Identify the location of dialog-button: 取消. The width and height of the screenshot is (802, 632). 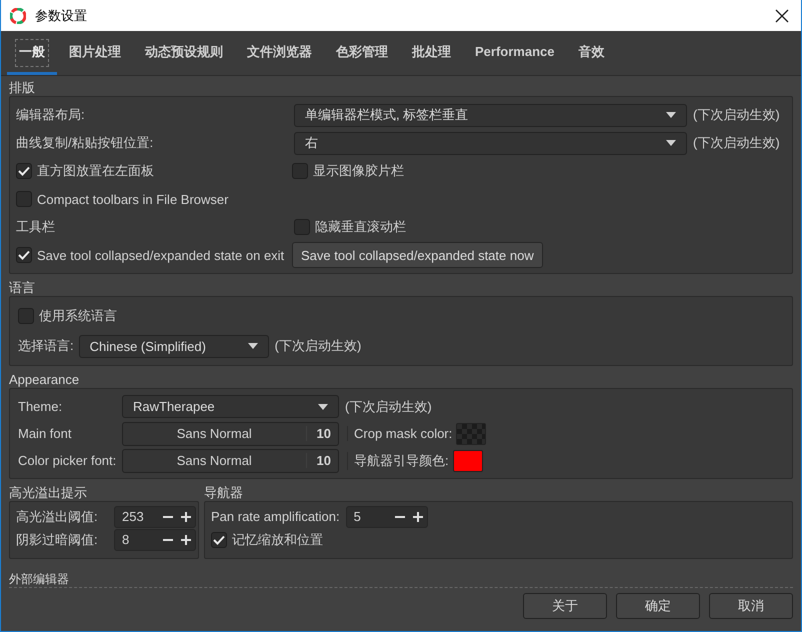
(751, 606).